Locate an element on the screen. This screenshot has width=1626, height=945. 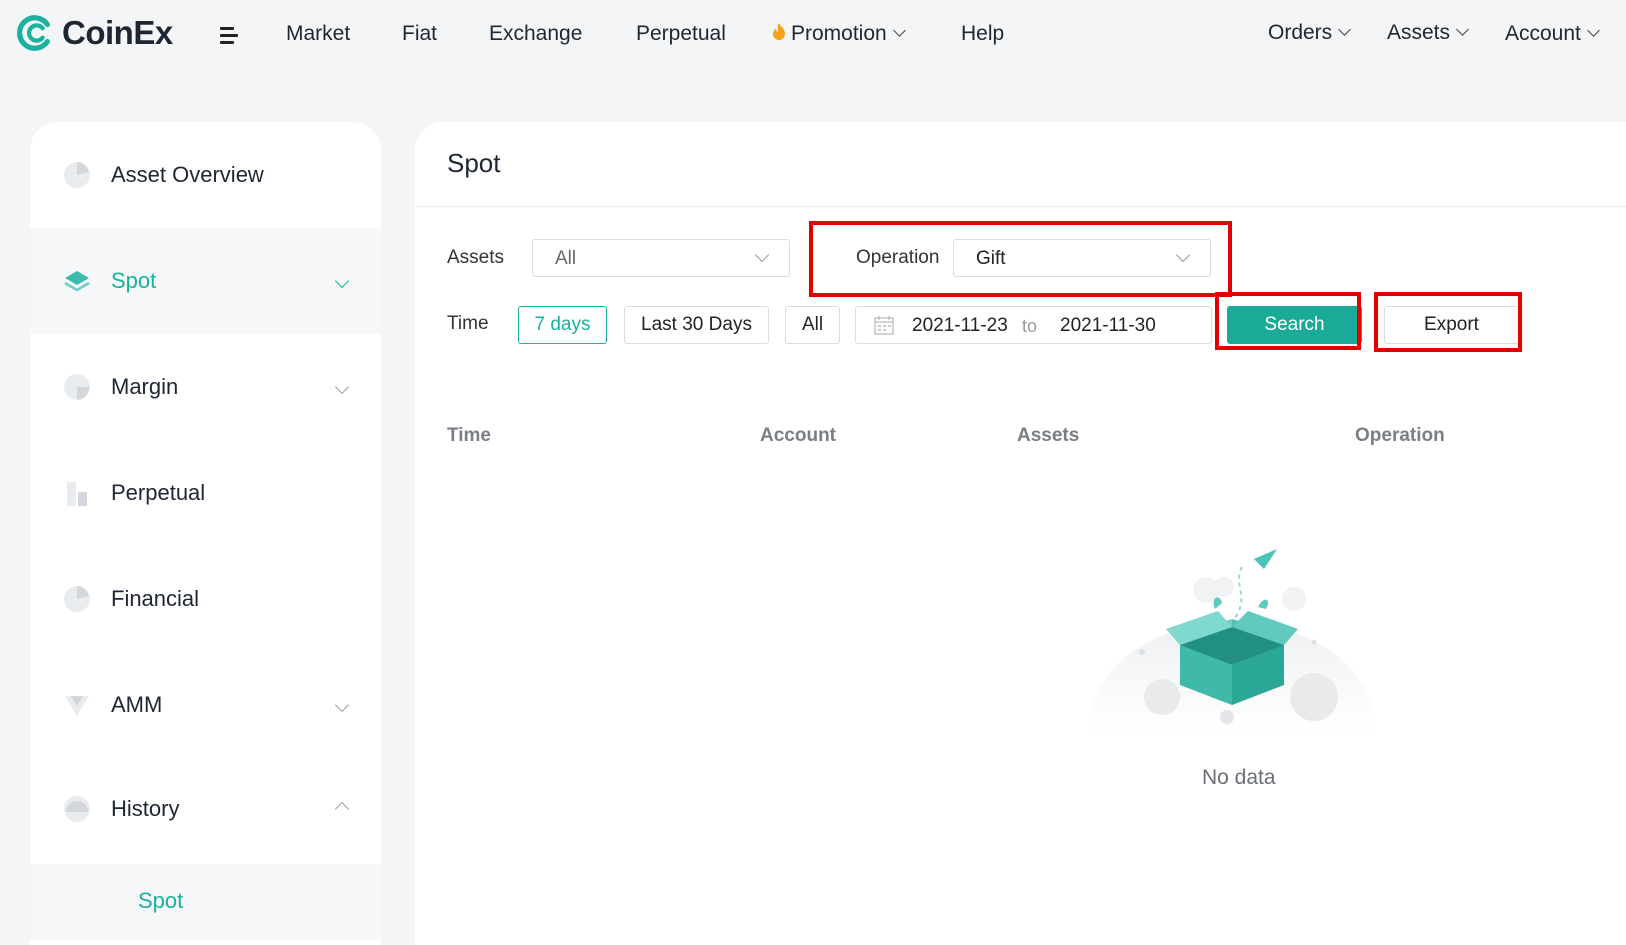
sidebar-item-financial: Financial is located at coordinates (205, 599).